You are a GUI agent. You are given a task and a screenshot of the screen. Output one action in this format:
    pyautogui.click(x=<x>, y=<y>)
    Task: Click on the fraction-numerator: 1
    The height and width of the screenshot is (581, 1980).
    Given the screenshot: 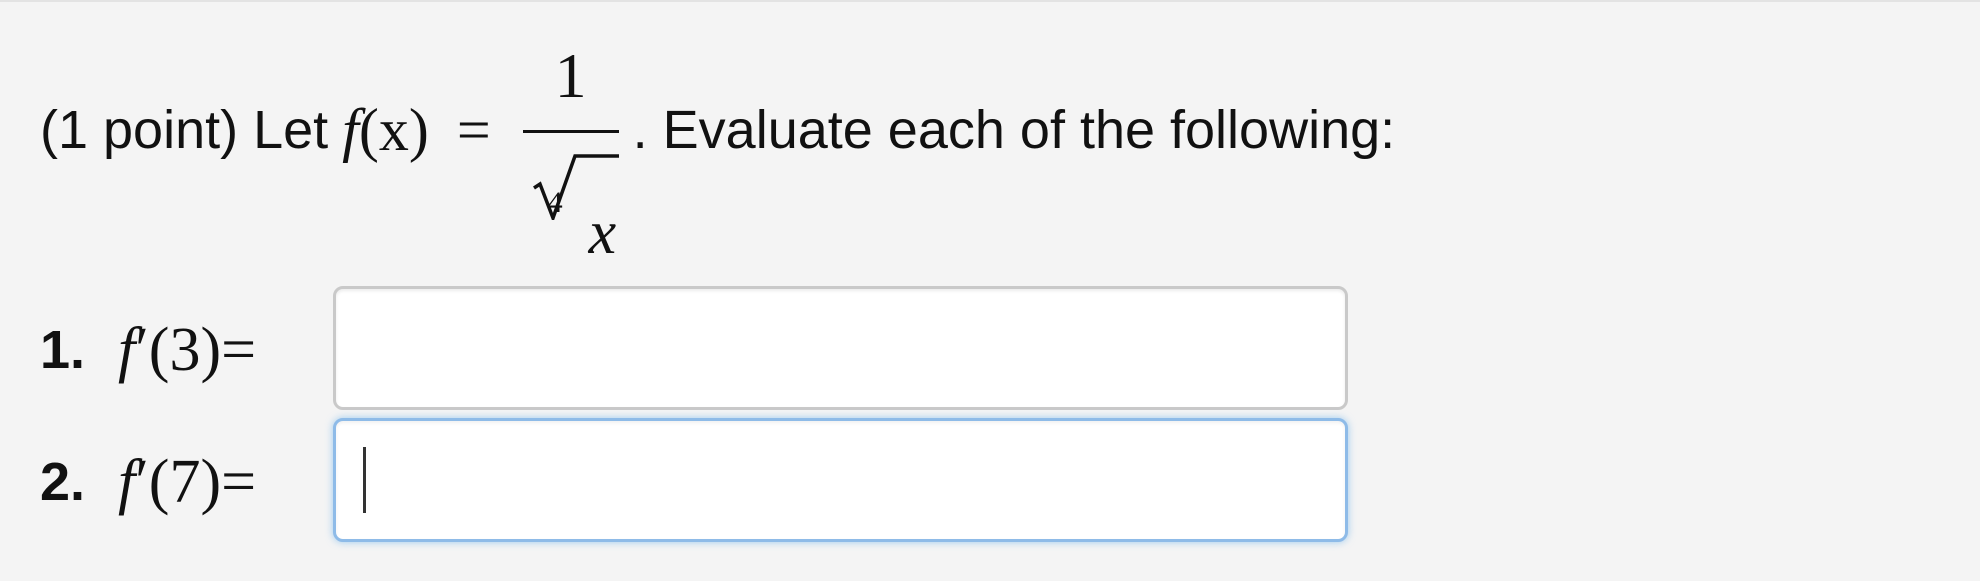 What is the action you would take?
    pyautogui.click(x=570, y=75)
    